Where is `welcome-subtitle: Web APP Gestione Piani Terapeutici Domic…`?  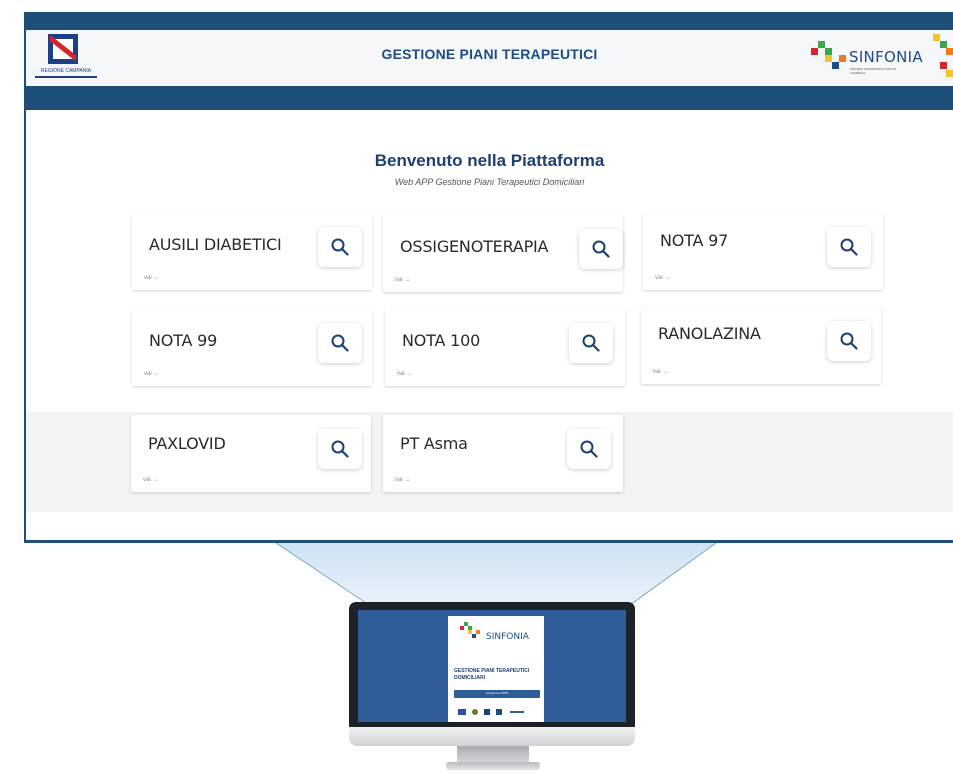 welcome-subtitle: Web APP Gestione Piani Terapeutici Domic… is located at coordinates (489, 182).